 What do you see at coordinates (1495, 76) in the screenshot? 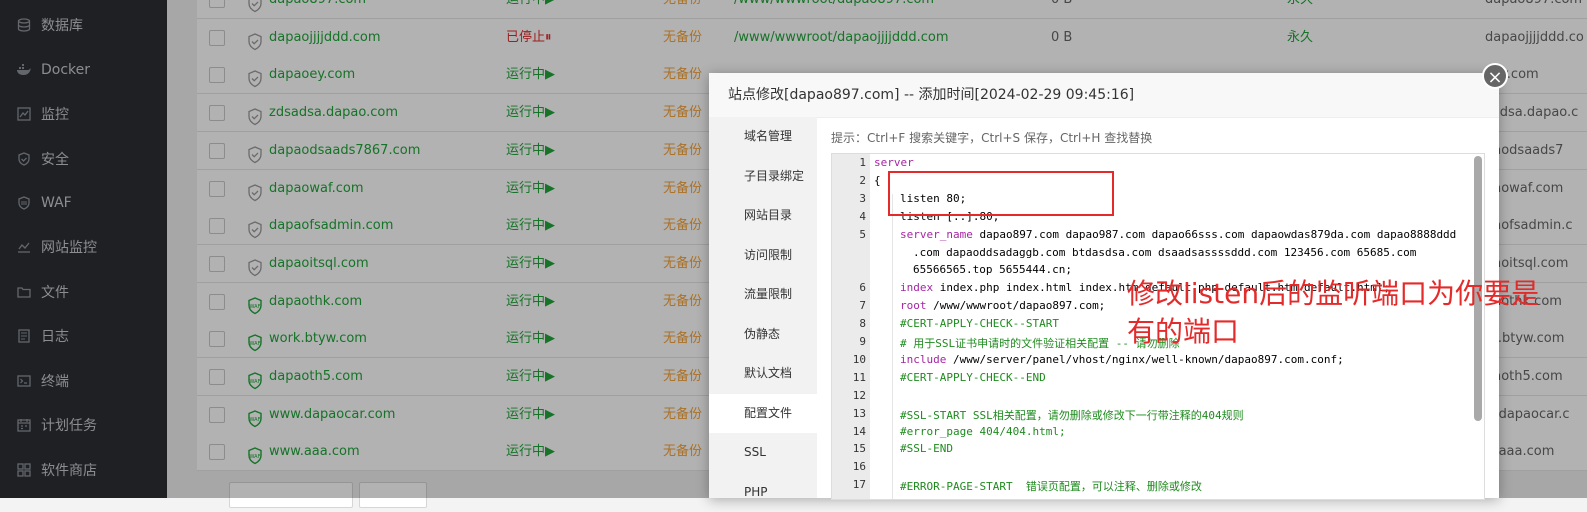
I see `close-icon: ×` at bounding box center [1495, 76].